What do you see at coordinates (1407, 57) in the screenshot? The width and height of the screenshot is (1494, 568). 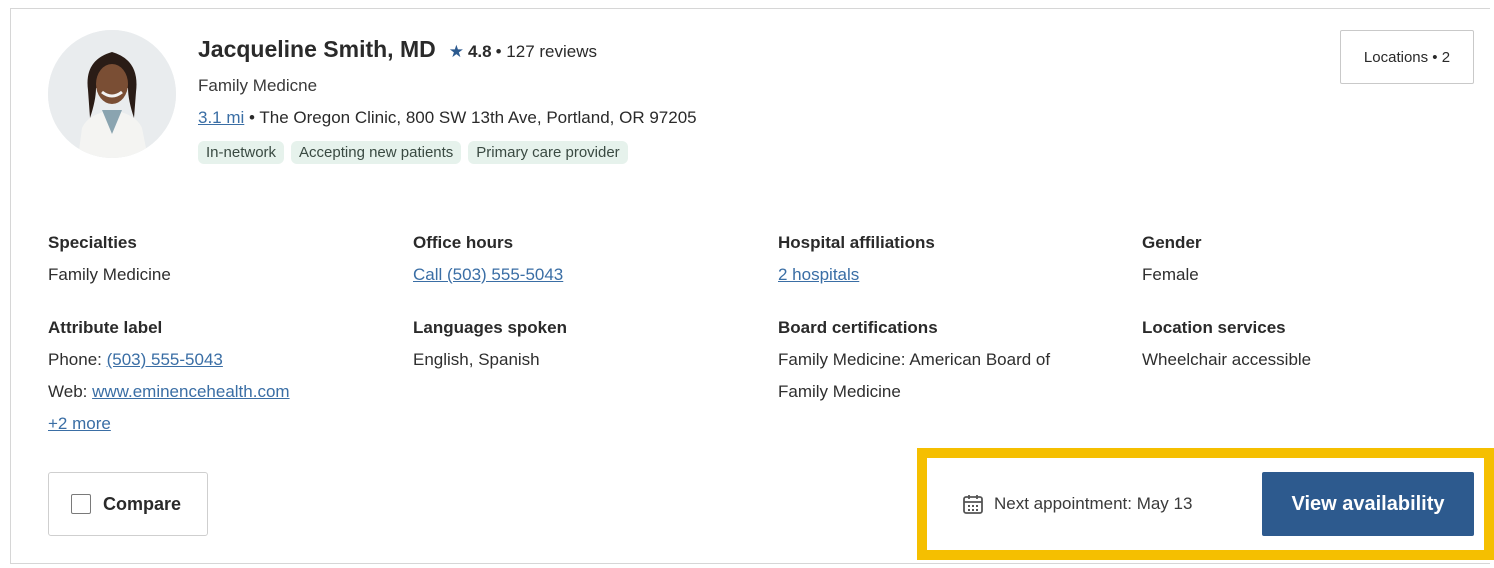 I see `locations-button: Locations • 2` at bounding box center [1407, 57].